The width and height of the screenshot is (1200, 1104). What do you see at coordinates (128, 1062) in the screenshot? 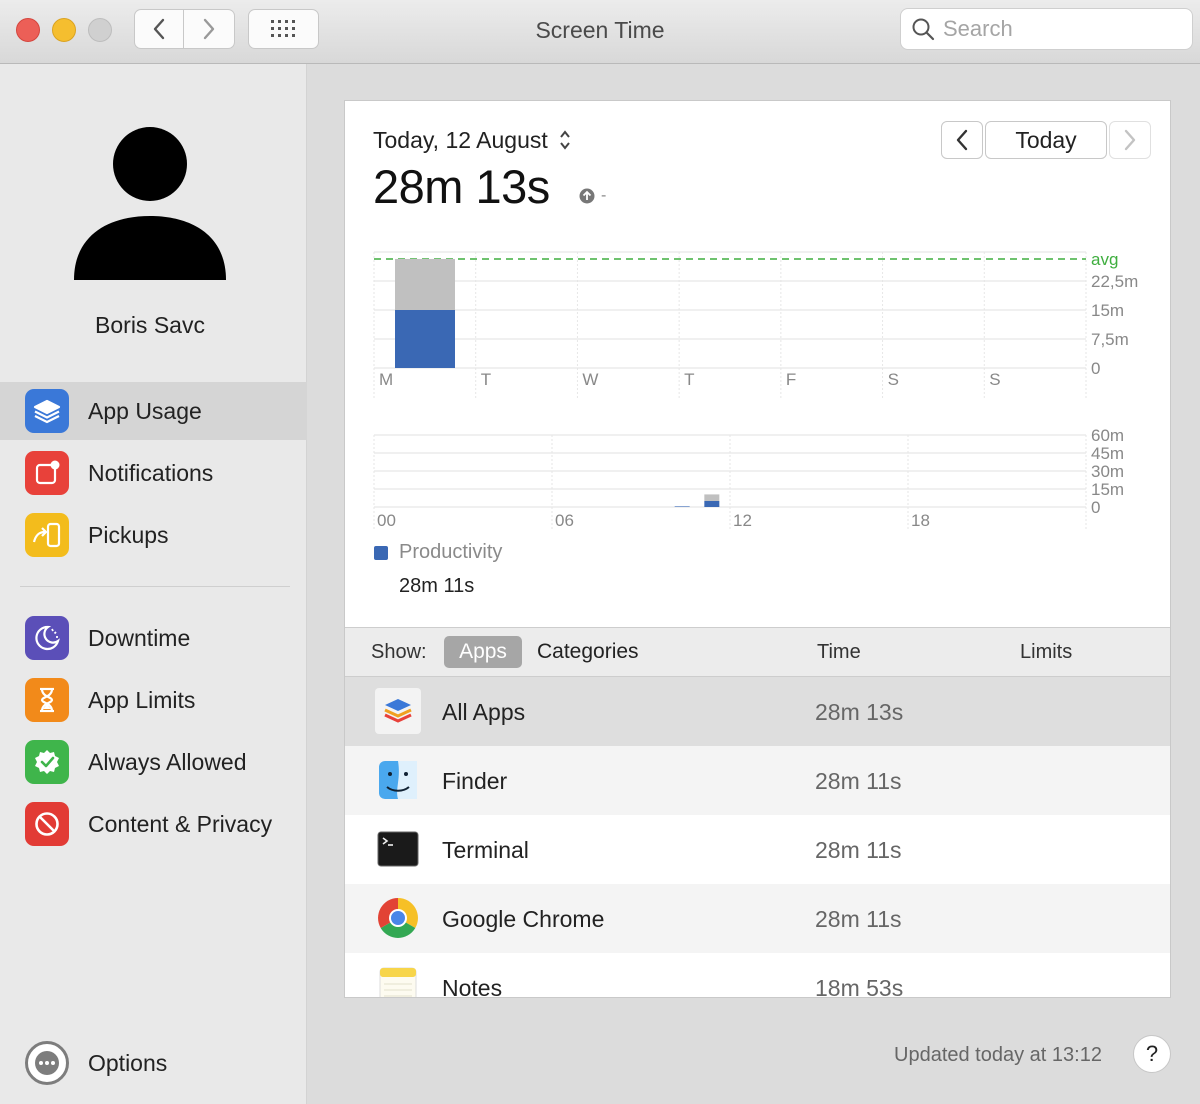
I see `options-label: Options` at bounding box center [128, 1062].